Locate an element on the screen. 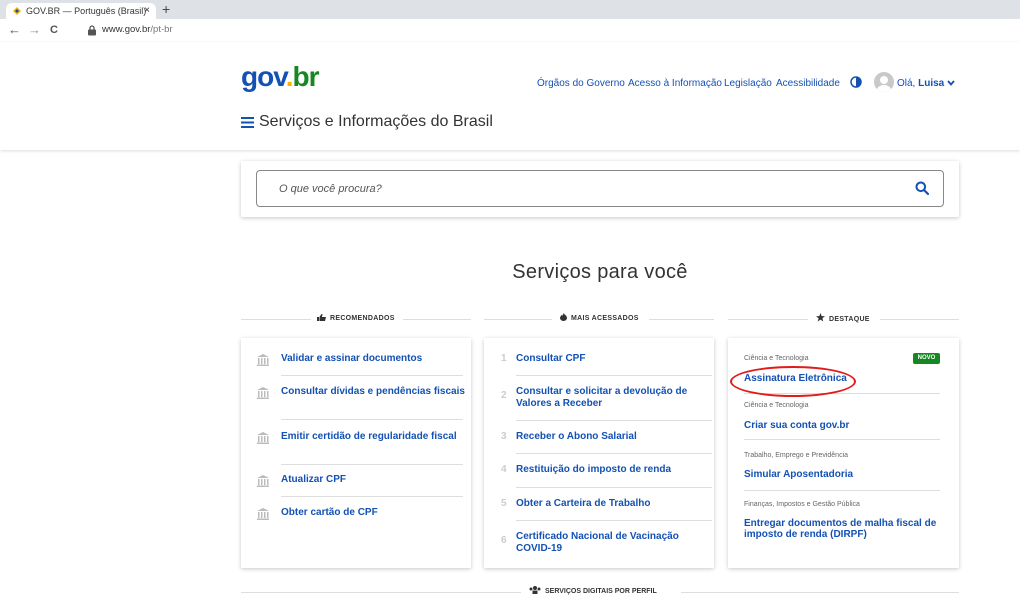 The height and width of the screenshot is (599, 1020). recomendados-header: RECOMENDADOS is located at coordinates (356, 319).